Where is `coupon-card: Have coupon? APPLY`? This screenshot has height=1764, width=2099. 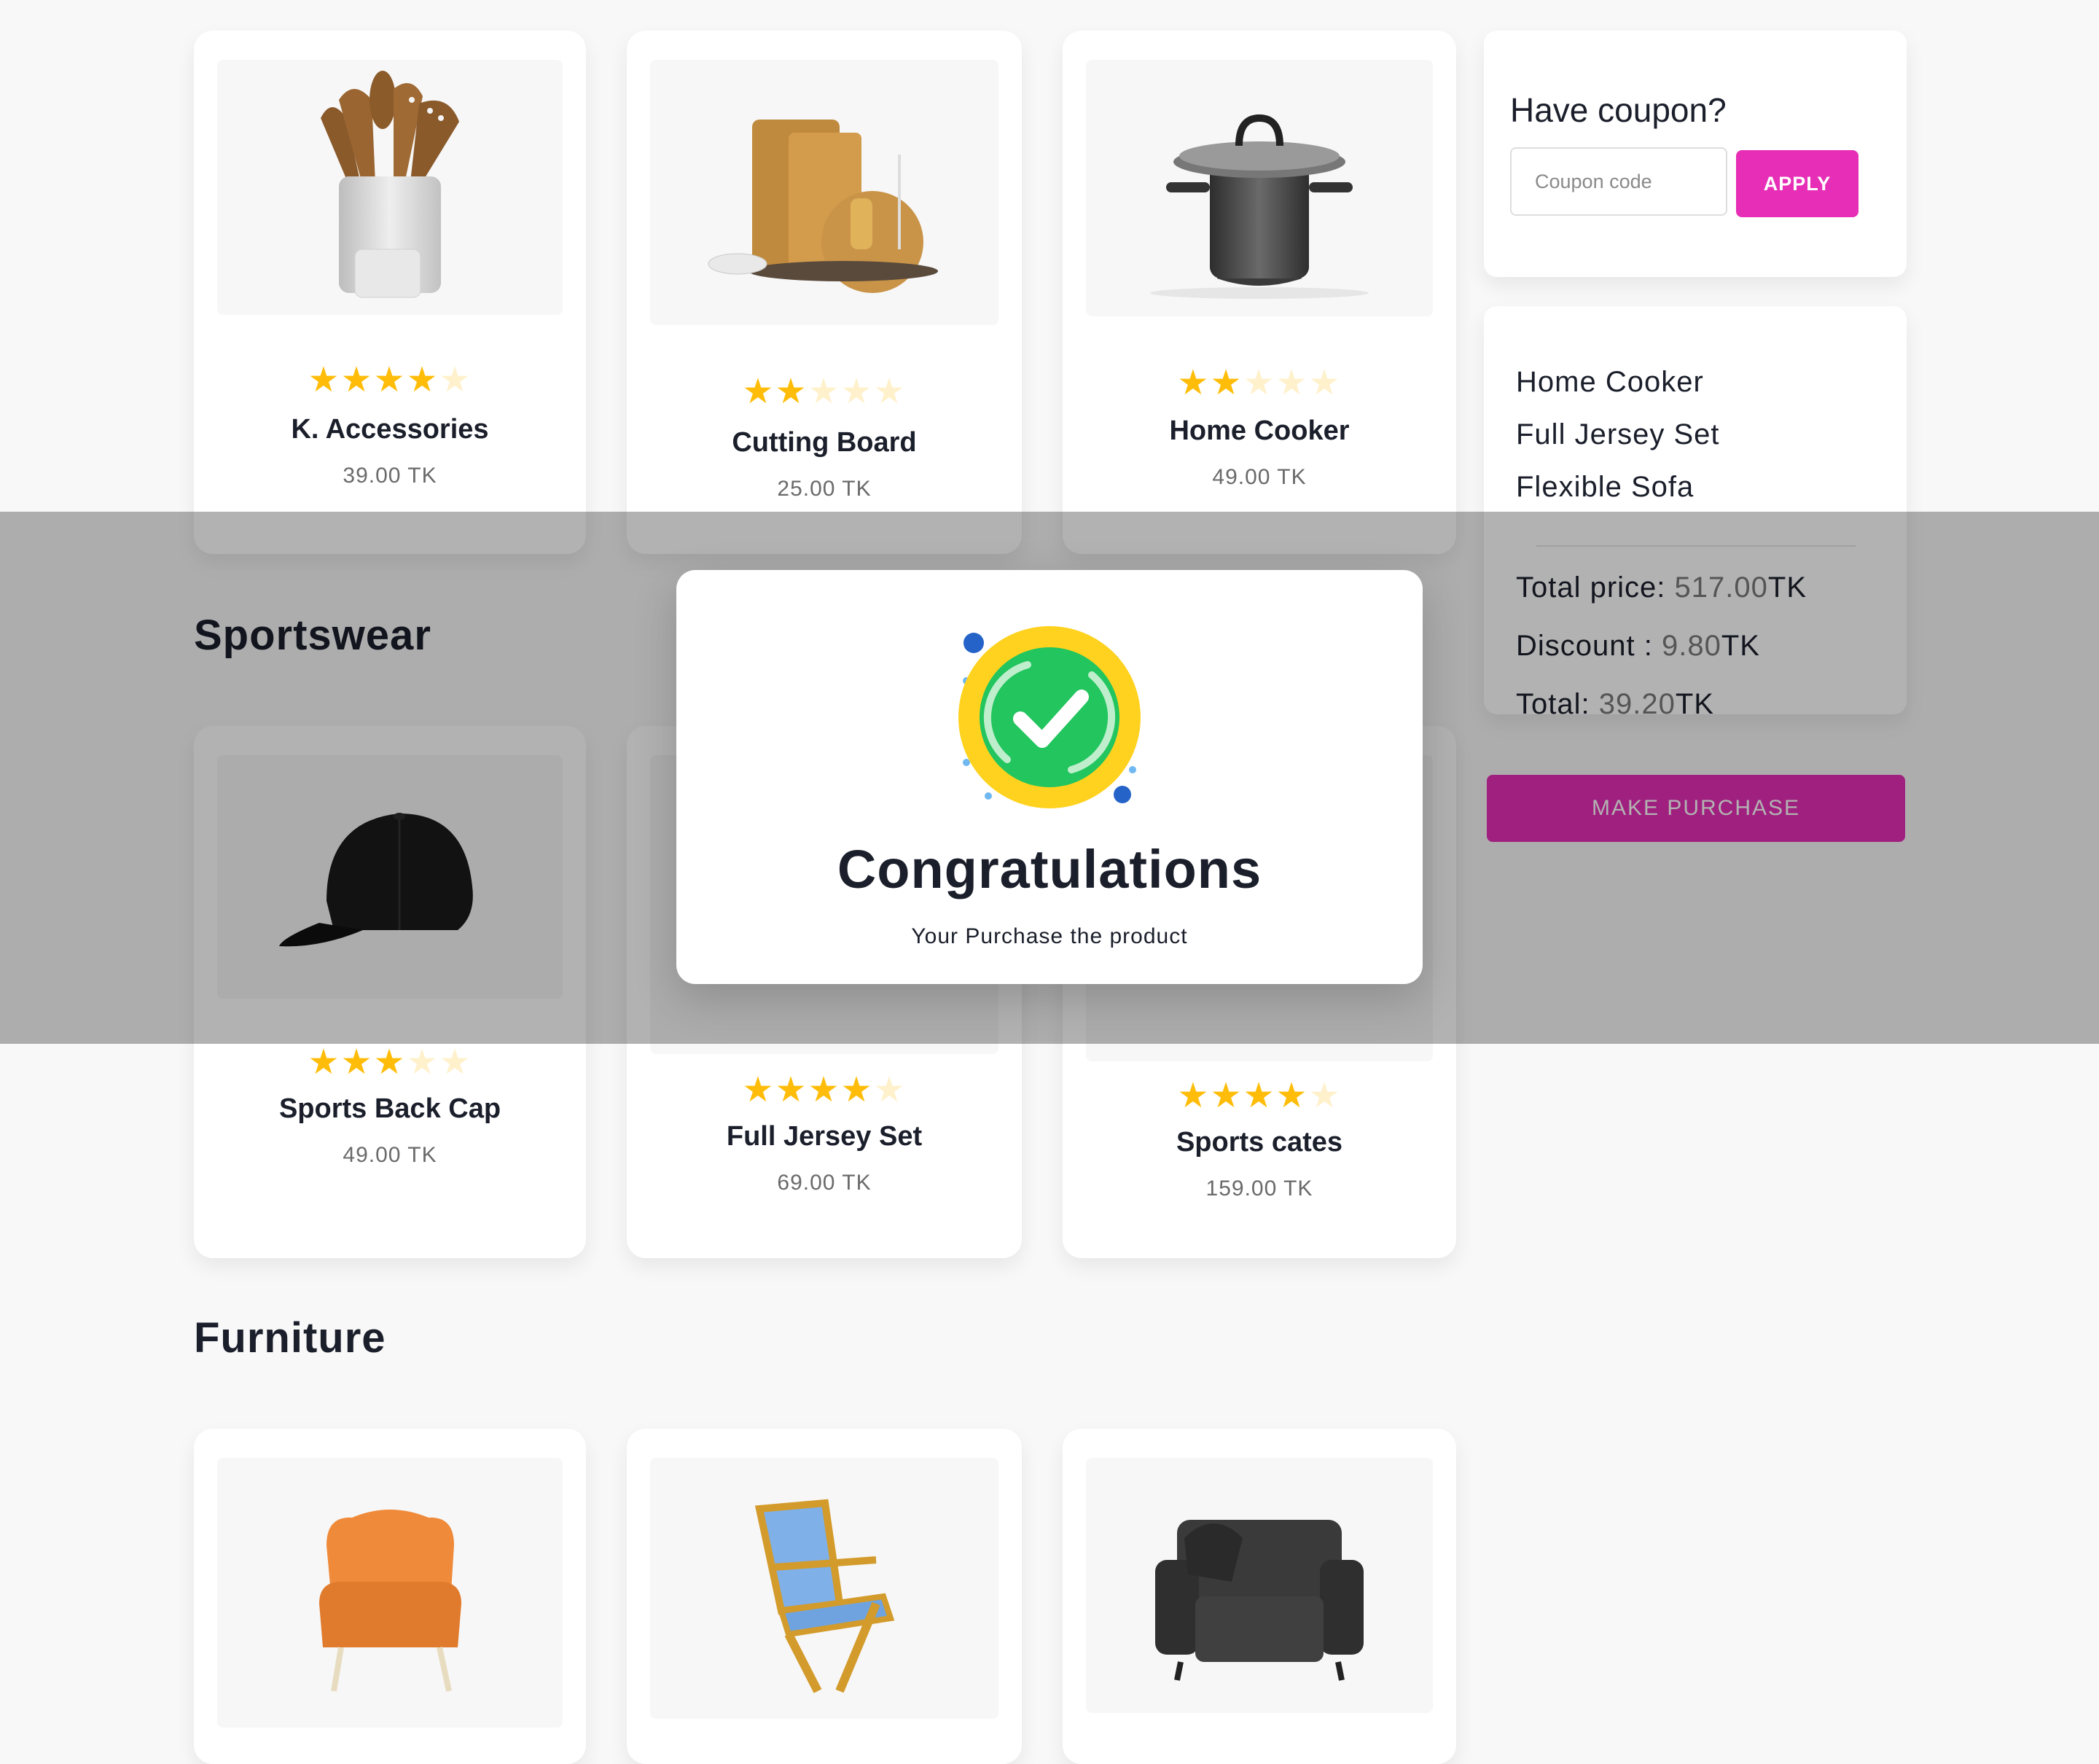 coupon-card: Have coupon? APPLY is located at coordinates (1695, 154).